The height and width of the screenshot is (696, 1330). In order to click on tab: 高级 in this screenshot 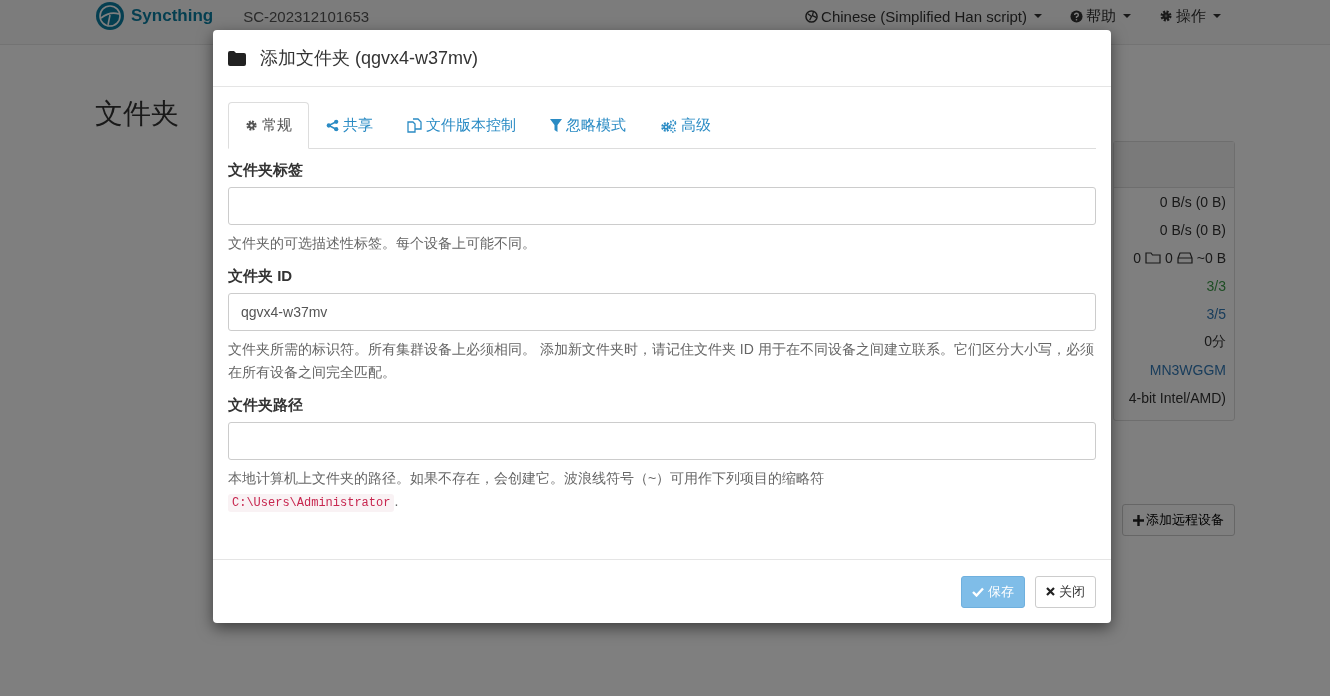, I will do `click(685, 125)`.